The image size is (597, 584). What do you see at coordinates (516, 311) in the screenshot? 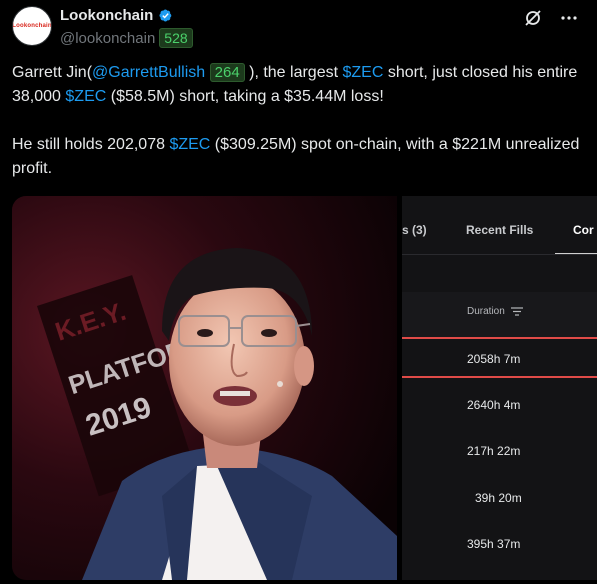
I see `sort-icon` at bounding box center [516, 311].